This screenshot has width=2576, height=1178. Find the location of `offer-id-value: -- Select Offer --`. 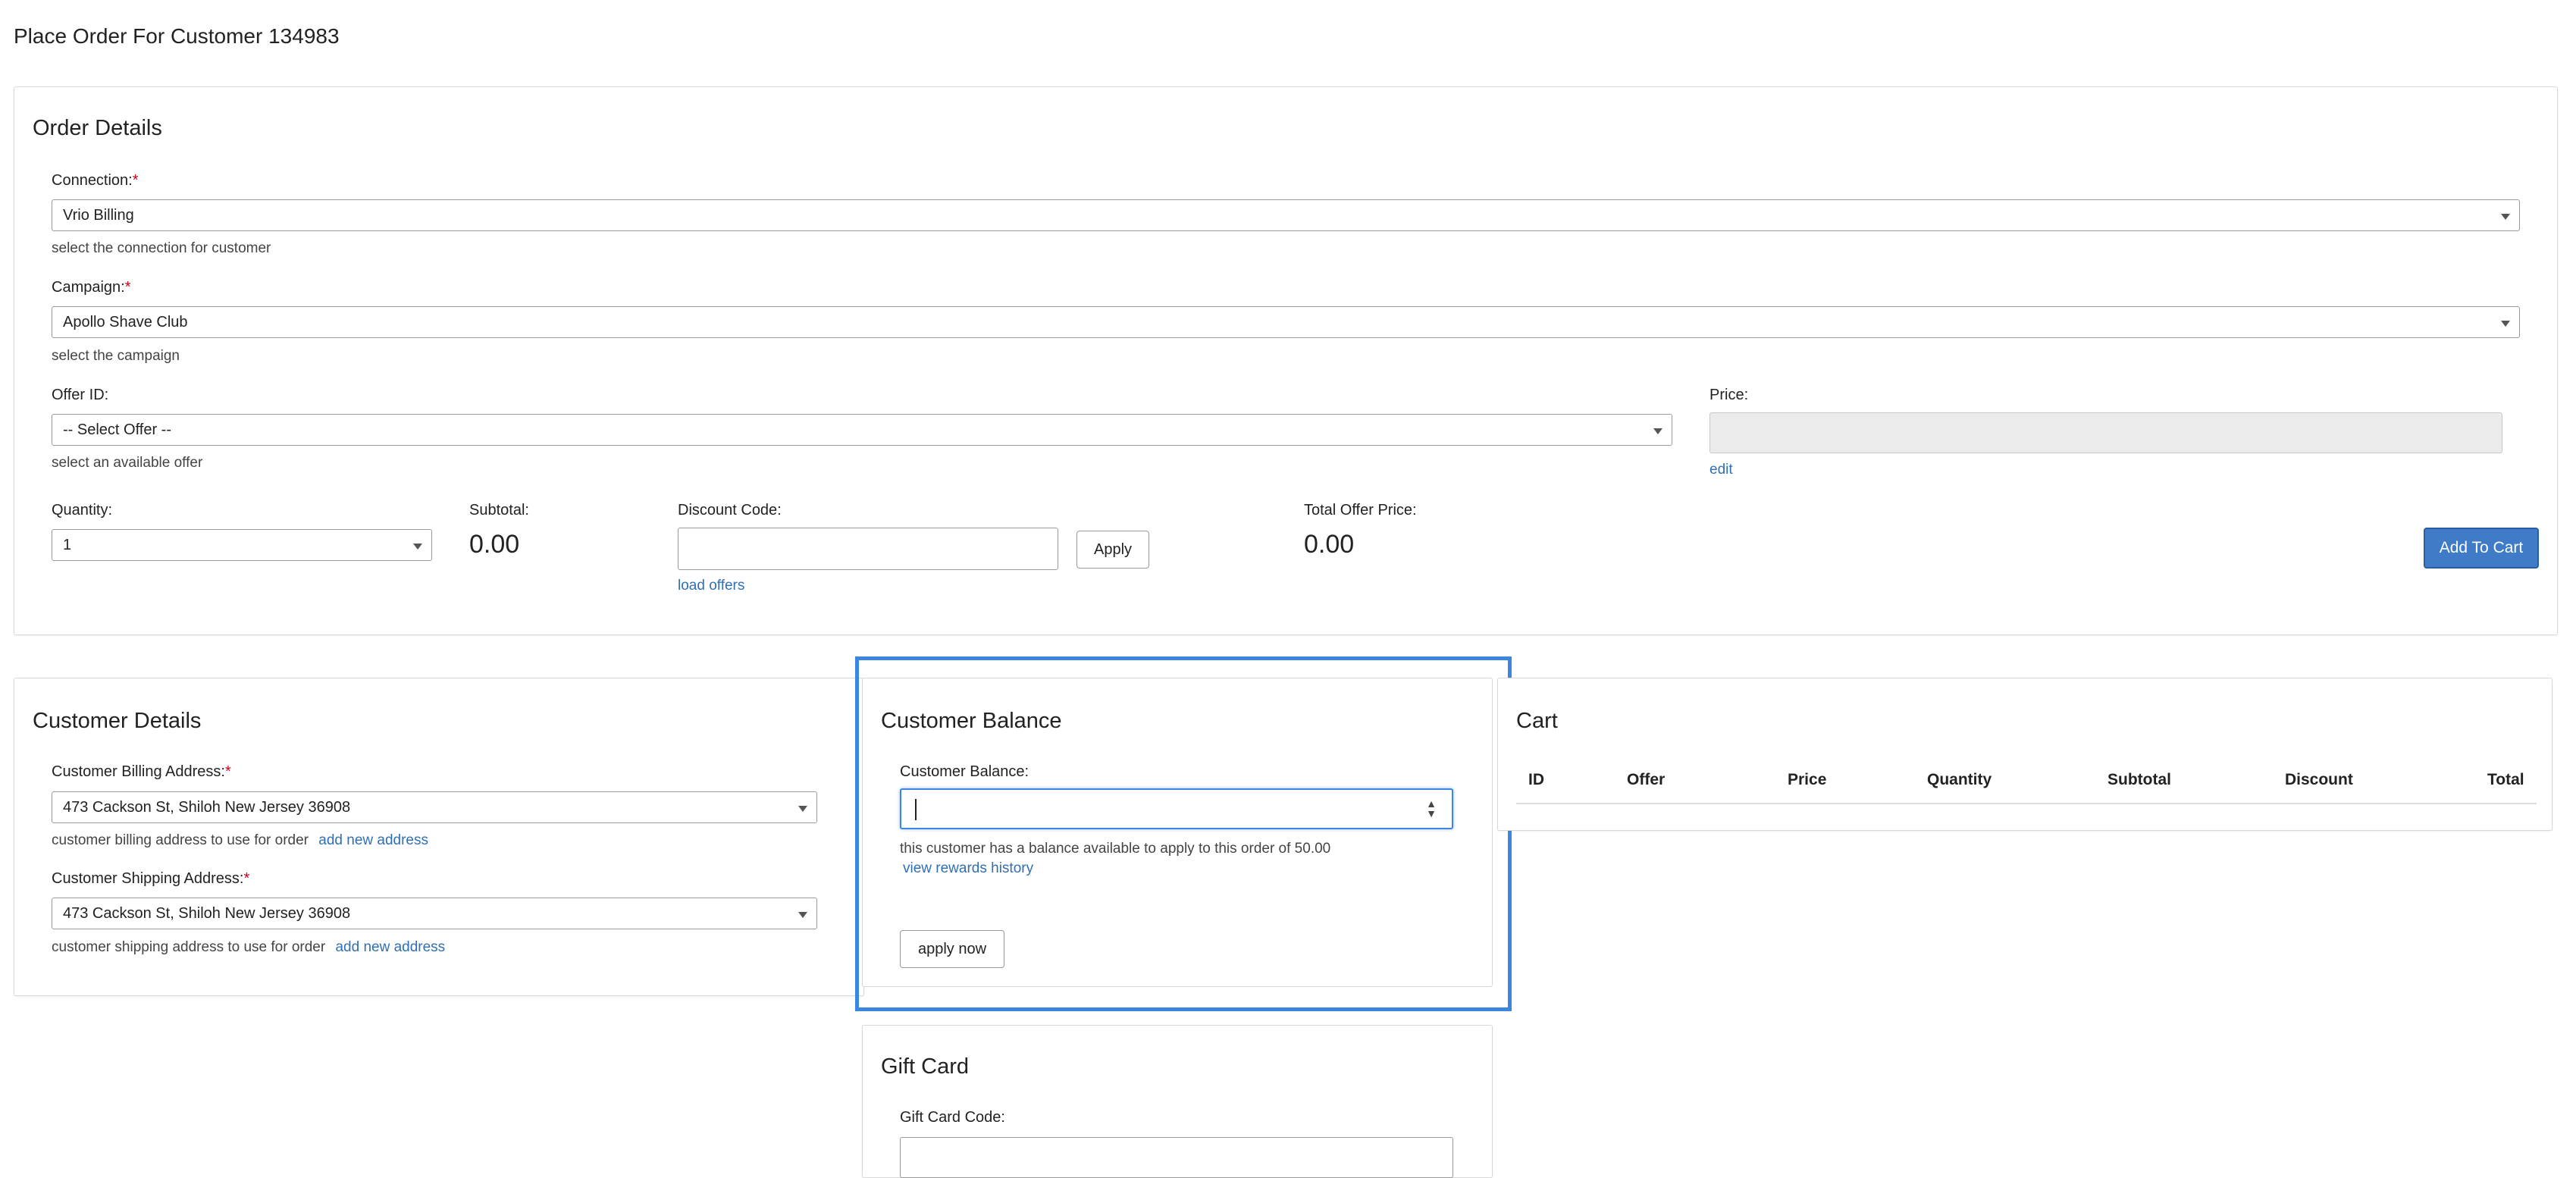

offer-id-value: -- Select Offer -- is located at coordinates (117, 429).